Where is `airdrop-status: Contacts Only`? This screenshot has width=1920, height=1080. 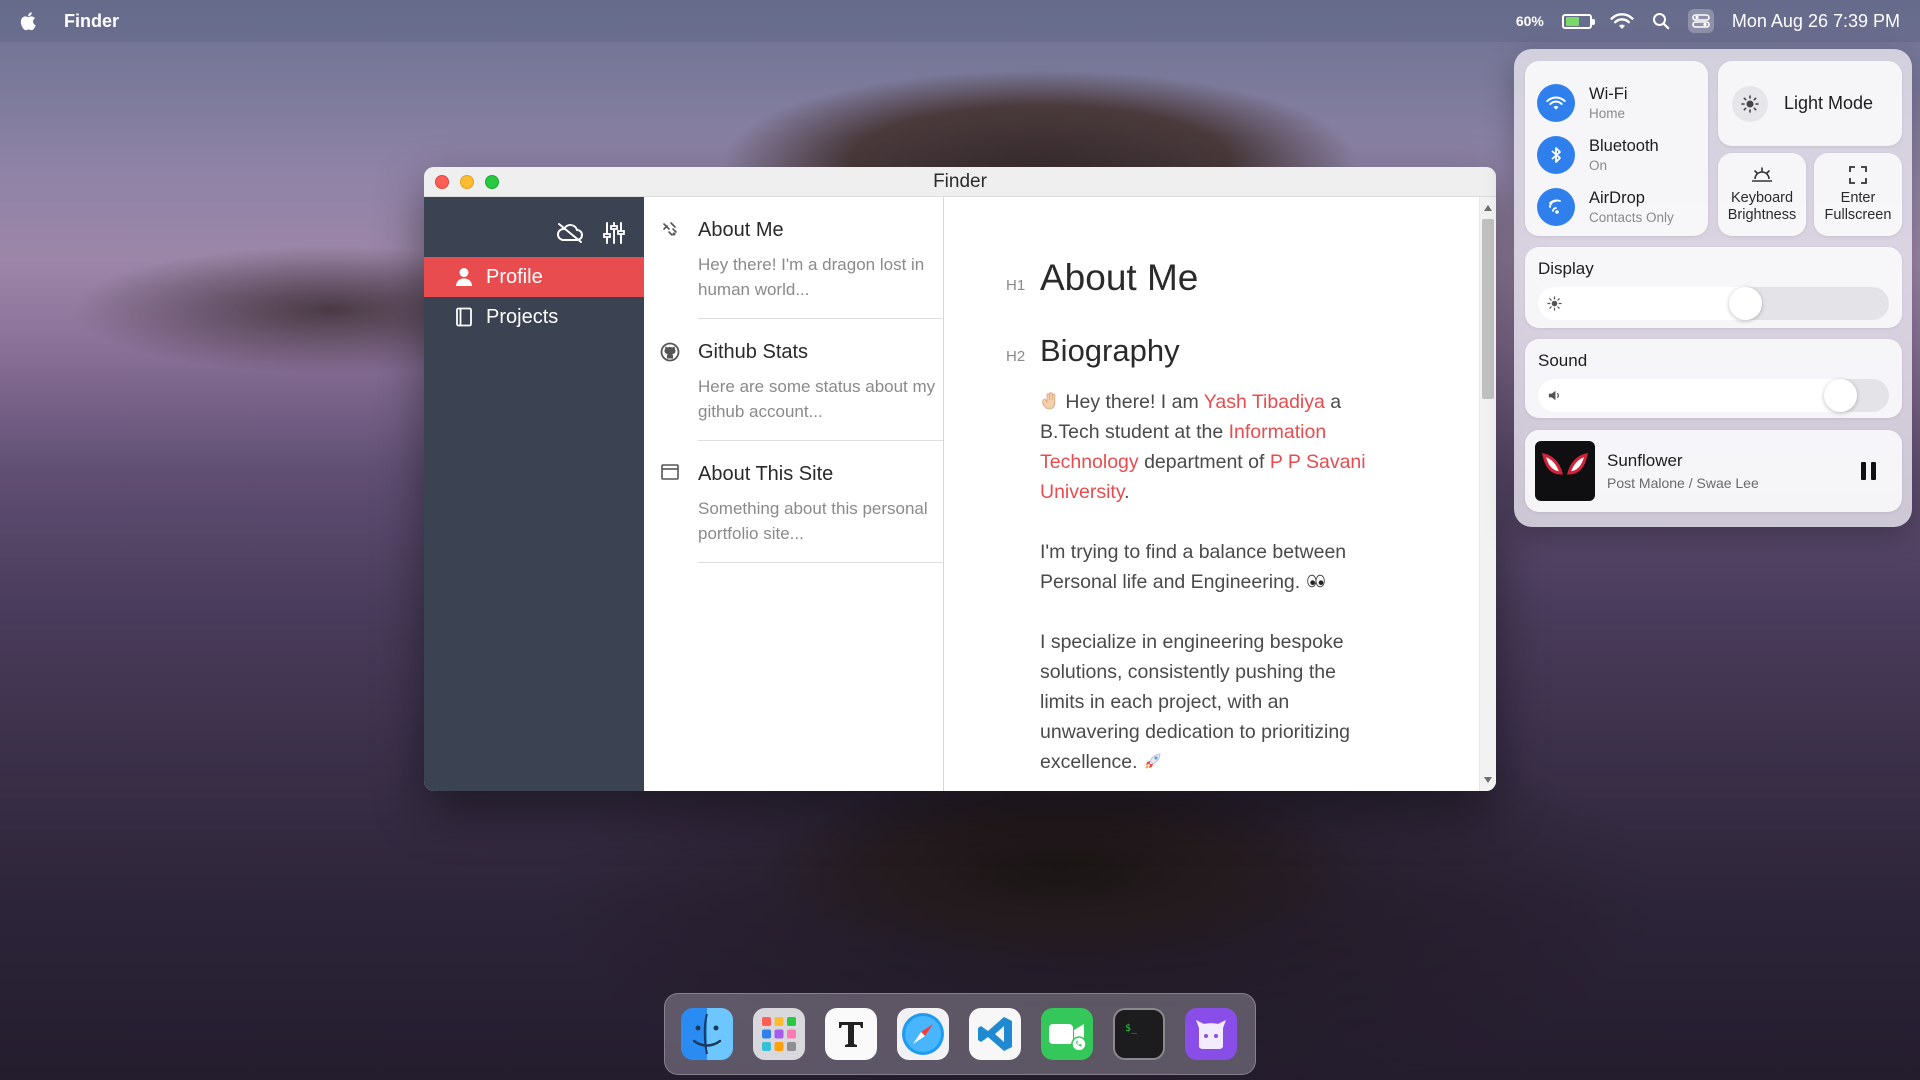
airdrop-status: Contacts Only is located at coordinates (1631, 217).